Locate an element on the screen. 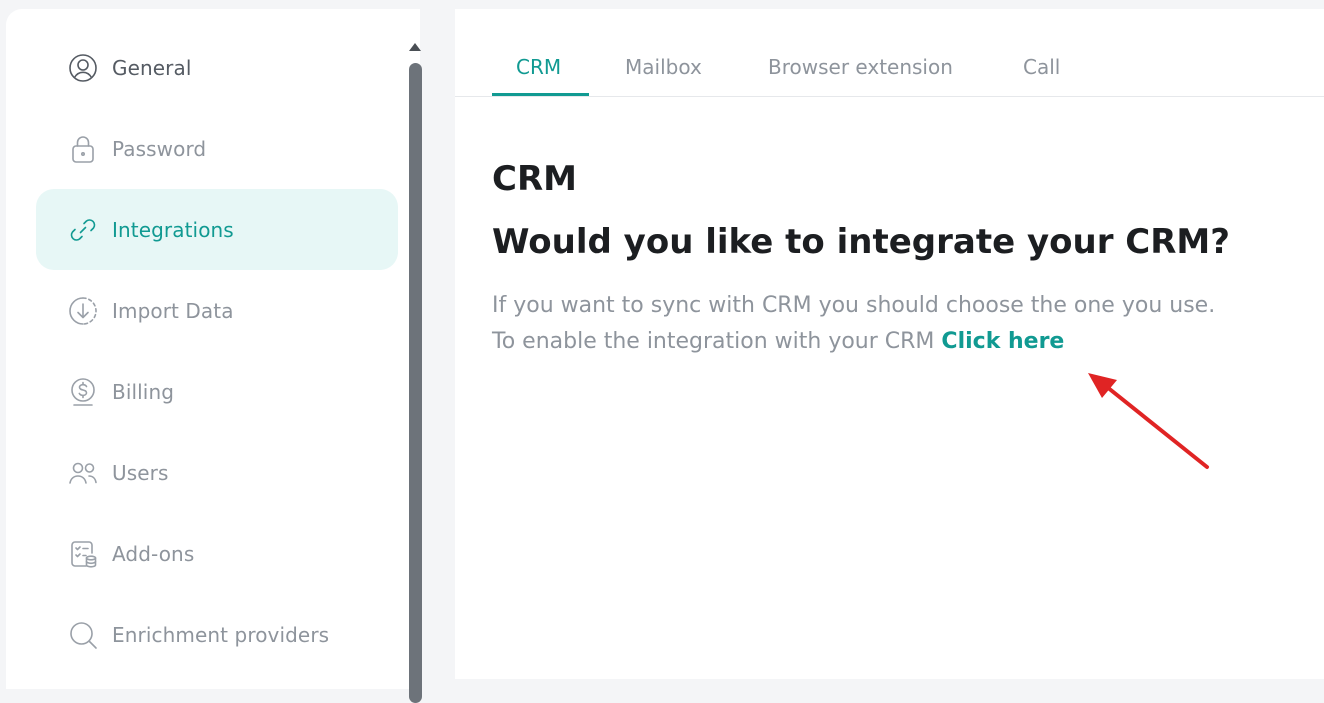  active-tab-indicator is located at coordinates (540, 94).